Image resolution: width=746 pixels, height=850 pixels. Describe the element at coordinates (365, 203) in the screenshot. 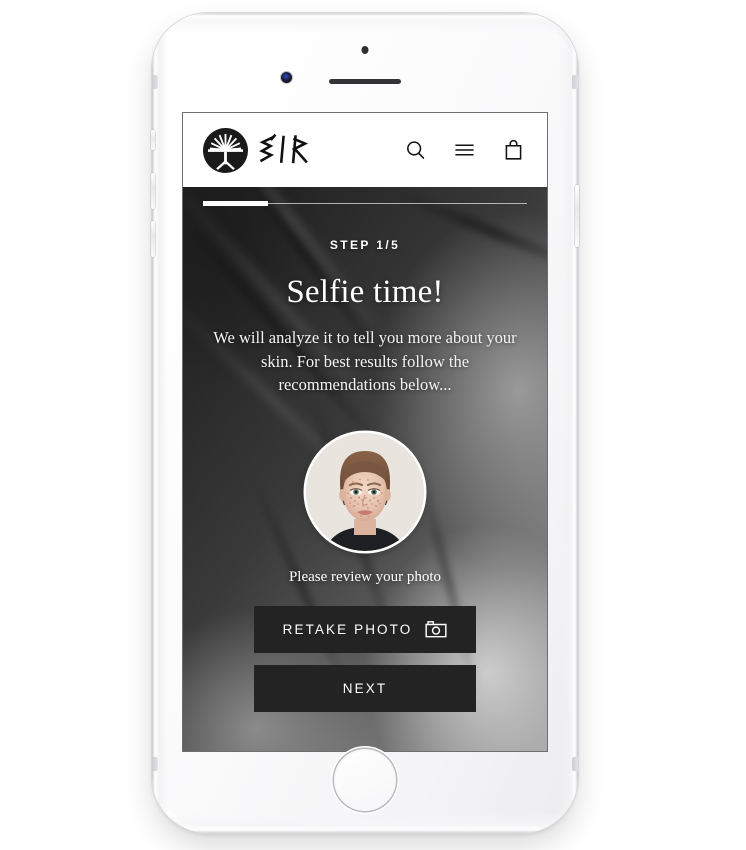

I see `progress-bar` at that location.